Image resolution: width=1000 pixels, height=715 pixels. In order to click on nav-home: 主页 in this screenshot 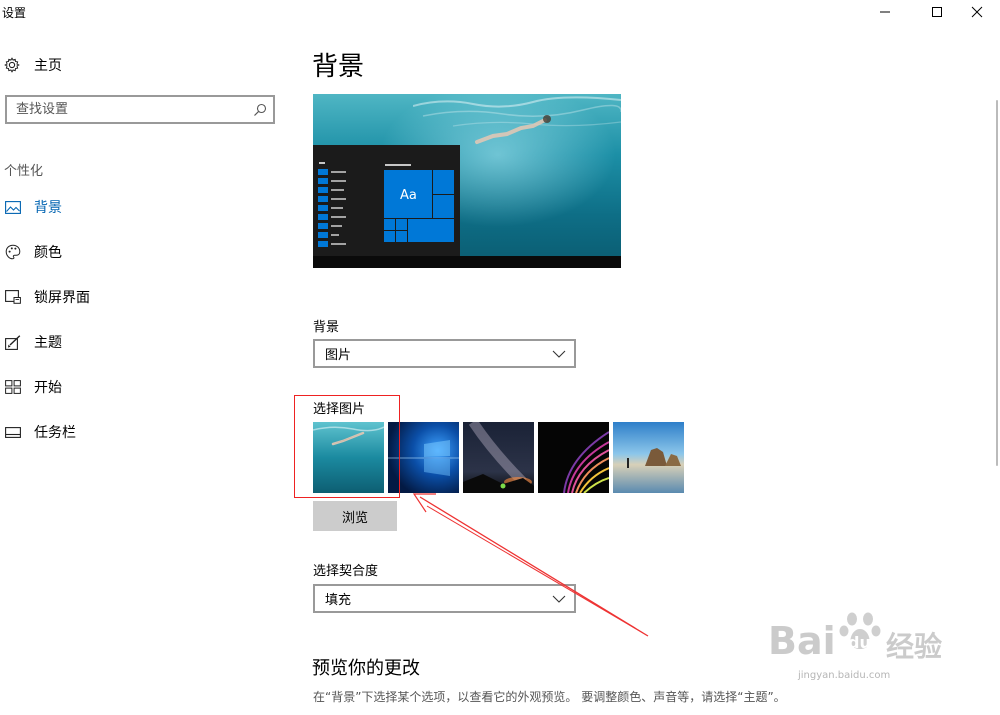, I will do `click(33, 65)`.